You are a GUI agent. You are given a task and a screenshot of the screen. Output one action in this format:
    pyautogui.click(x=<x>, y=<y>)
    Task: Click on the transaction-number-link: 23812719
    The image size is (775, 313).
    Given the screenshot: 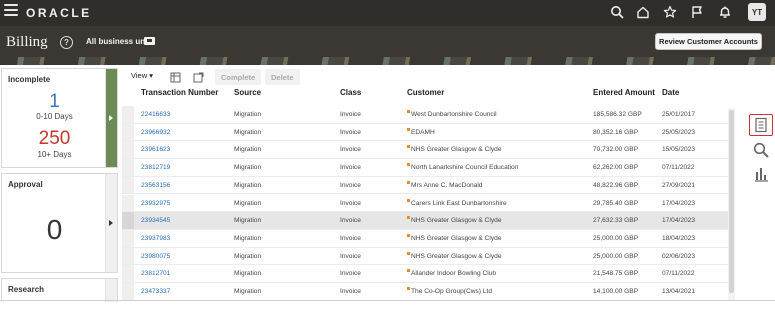 What is the action you would take?
    pyautogui.click(x=155, y=167)
    